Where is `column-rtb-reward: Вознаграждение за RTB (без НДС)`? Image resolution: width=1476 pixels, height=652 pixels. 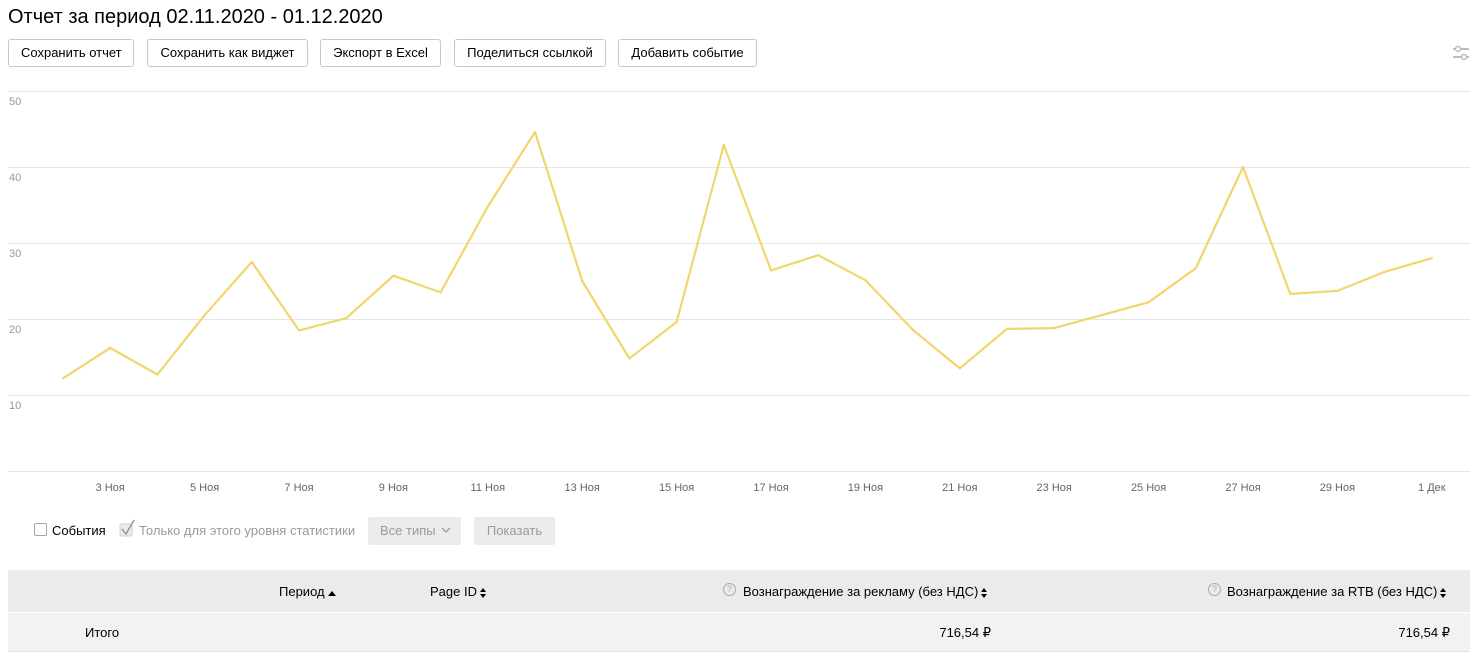 column-rtb-reward: Вознаграждение за RTB (без НДС) is located at coordinates (1337, 591).